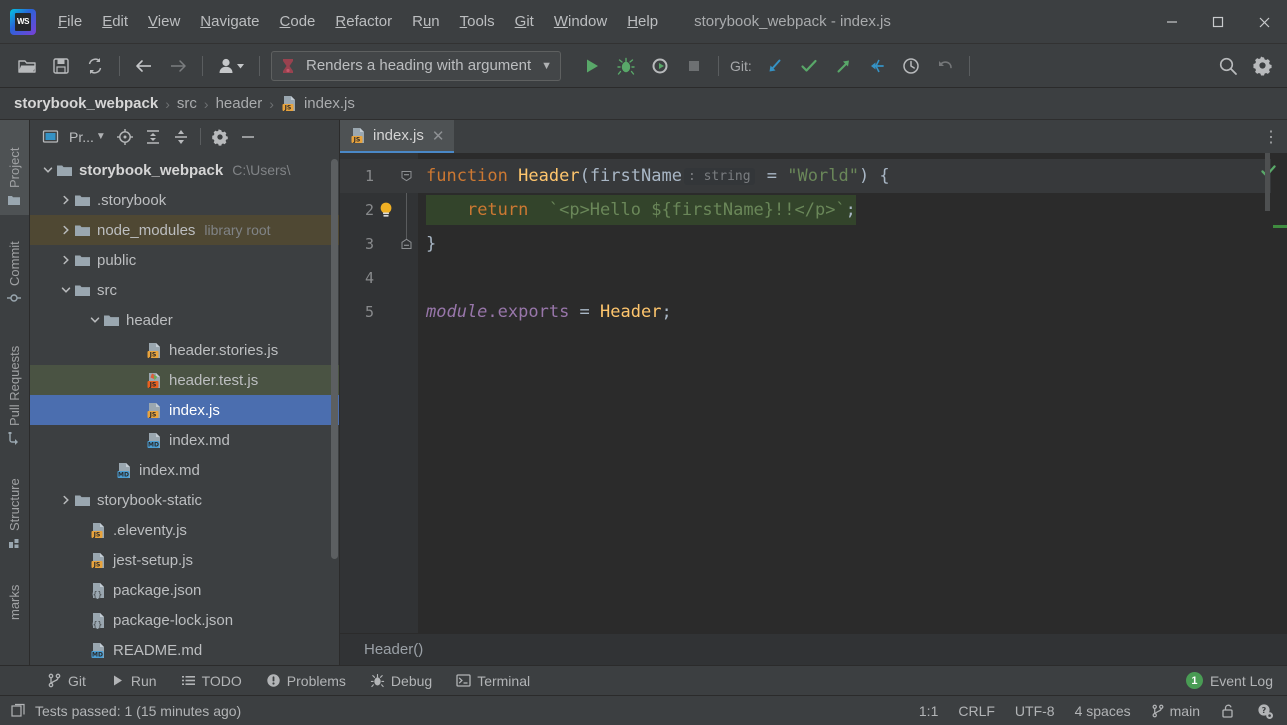 The height and width of the screenshot is (725, 1287). I want to click on locate-file-icon, so click(125, 137).